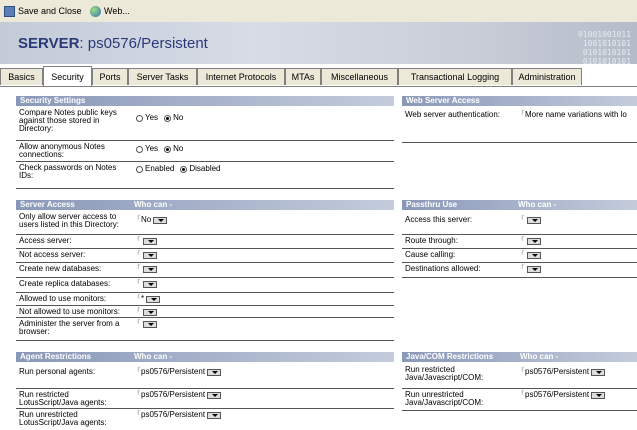 The width and height of the screenshot is (637, 430). What do you see at coordinates (21, 76) in the screenshot?
I see `tab-basics: Basics` at bounding box center [21, 76].